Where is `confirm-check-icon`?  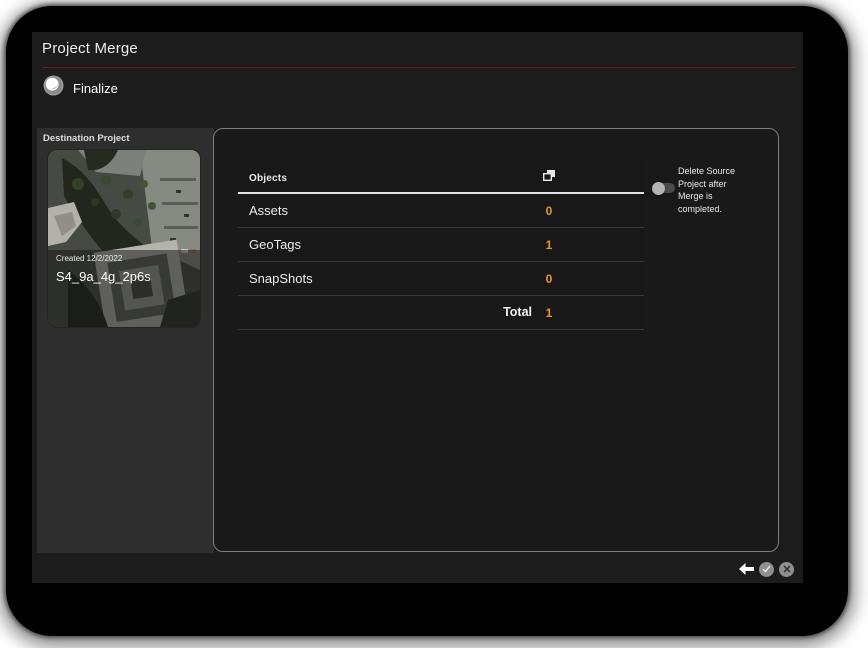 confirm-check-icon is located at coordinates (766, 569).